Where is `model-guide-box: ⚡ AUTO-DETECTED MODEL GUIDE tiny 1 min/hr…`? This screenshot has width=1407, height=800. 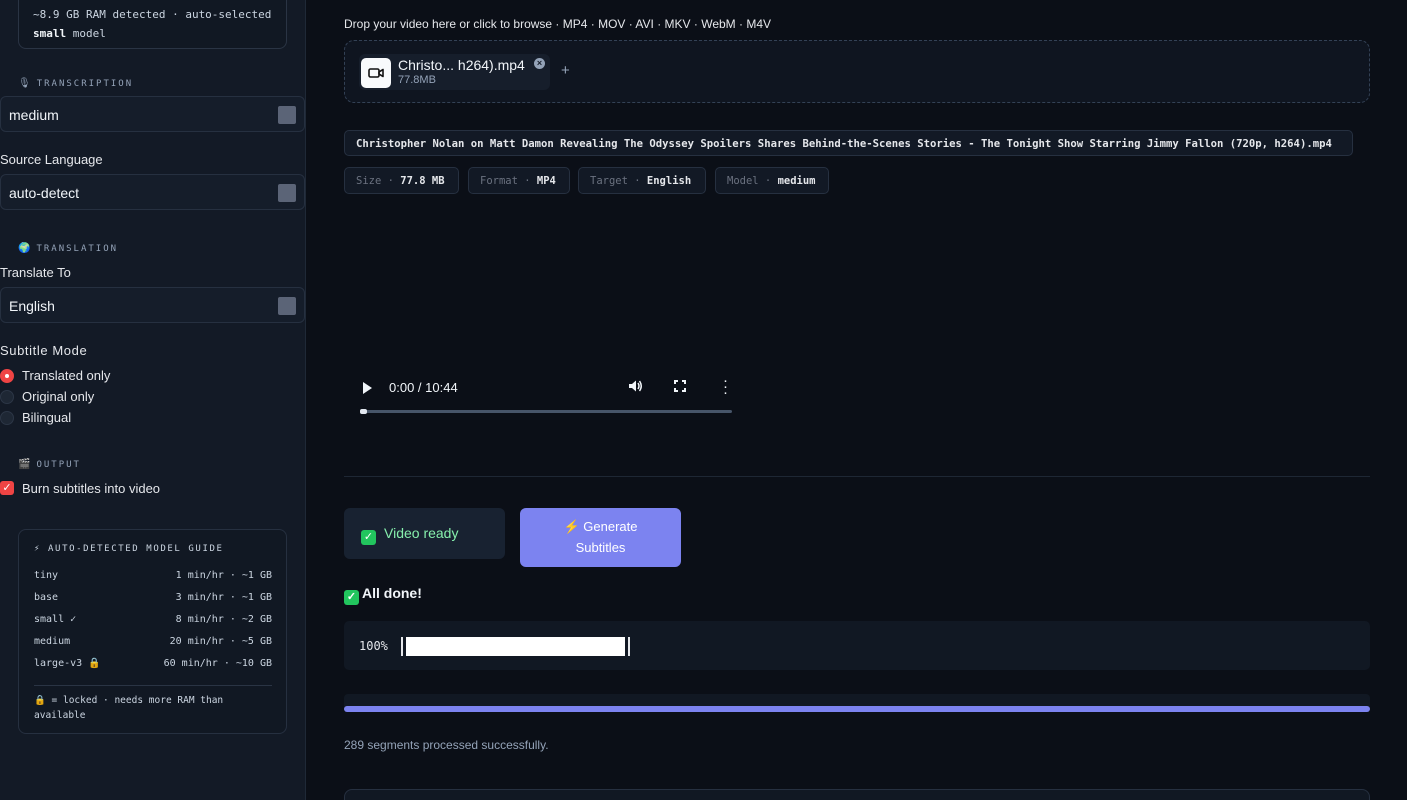 model-guide-box: ⚡ AUTO-DETECTED MODEL GUIDE tiny 1 min/hr… is located at coordinates (152, 631).